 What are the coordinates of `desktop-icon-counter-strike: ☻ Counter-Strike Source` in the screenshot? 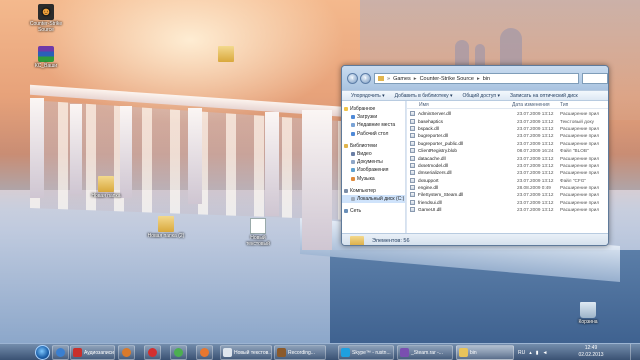 It's located at (46, 19).